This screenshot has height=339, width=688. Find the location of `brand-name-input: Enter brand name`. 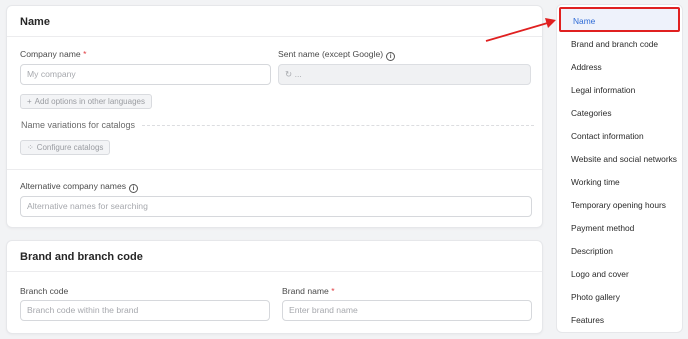

brand-name-input: Enter brand name is located at coordinates (407, 310).